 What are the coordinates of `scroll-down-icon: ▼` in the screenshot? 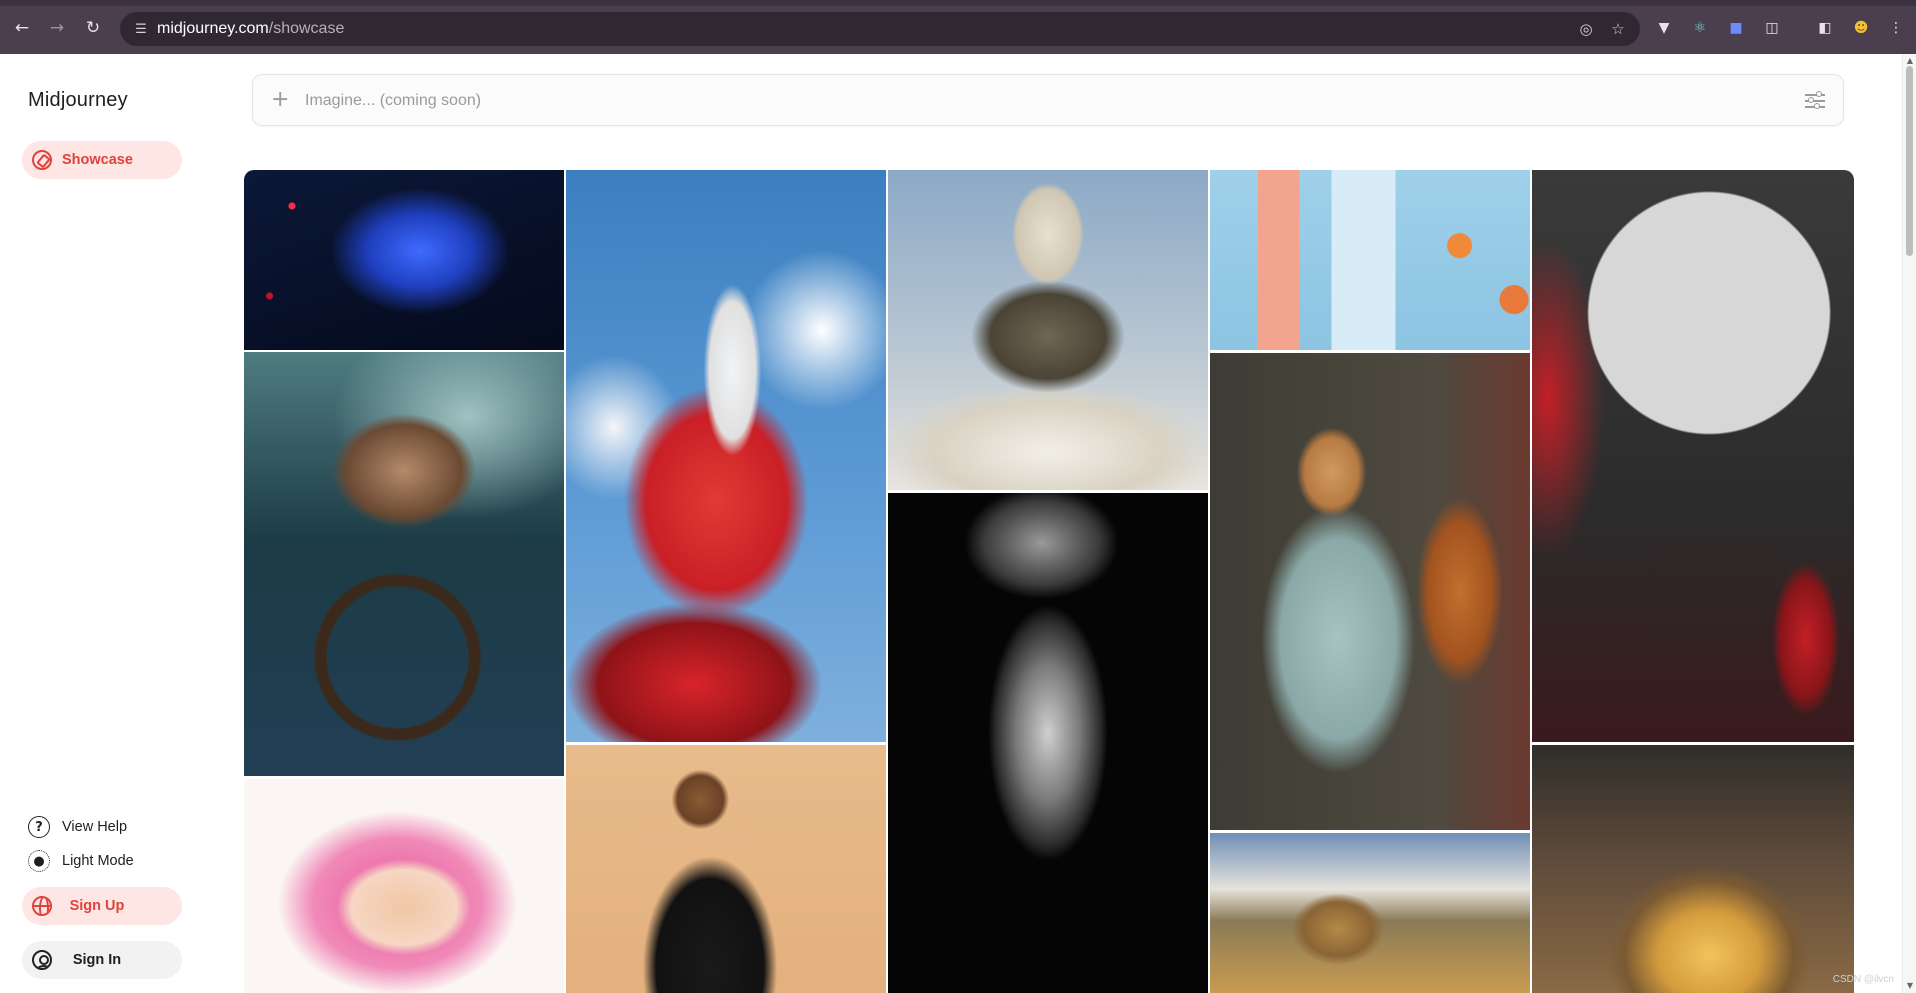 It's located at (1910, 986).